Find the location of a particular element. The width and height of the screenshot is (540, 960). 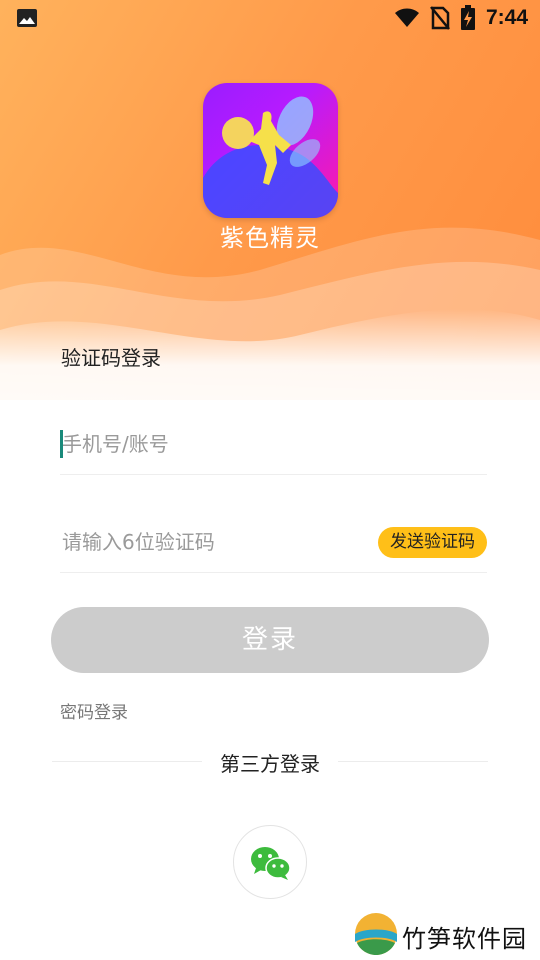

login-button: 登录 is located at coordinates (270, 640).